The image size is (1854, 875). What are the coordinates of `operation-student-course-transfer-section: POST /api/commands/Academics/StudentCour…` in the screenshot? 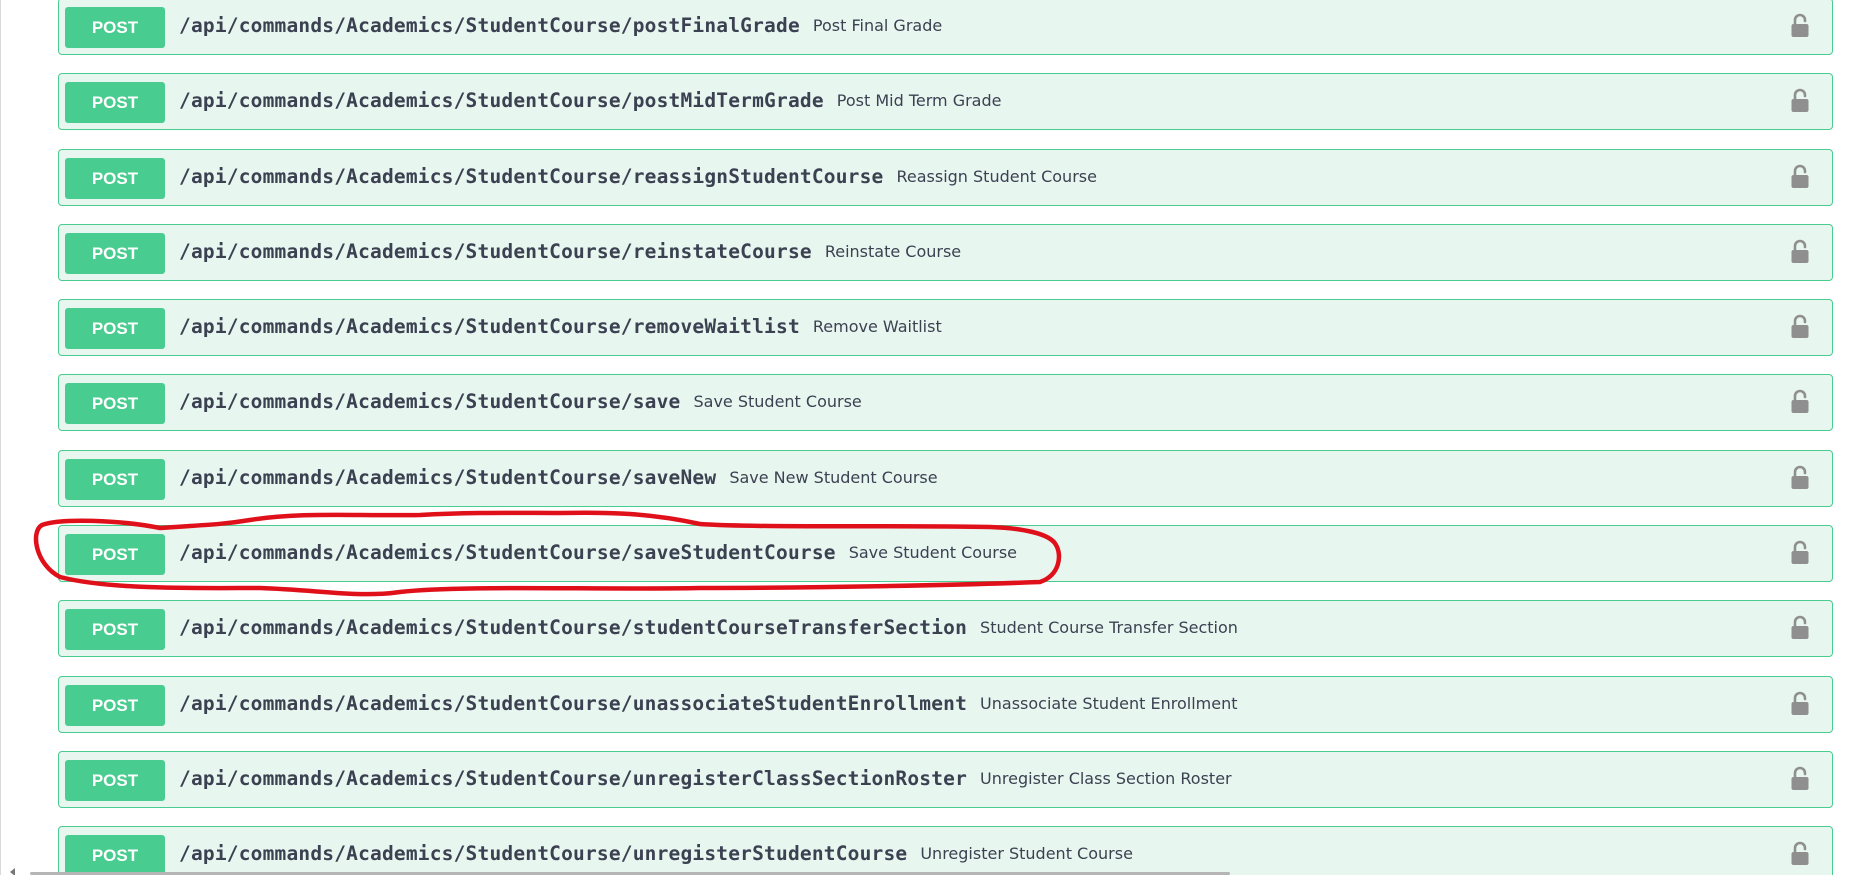 It's located at (945, 629).